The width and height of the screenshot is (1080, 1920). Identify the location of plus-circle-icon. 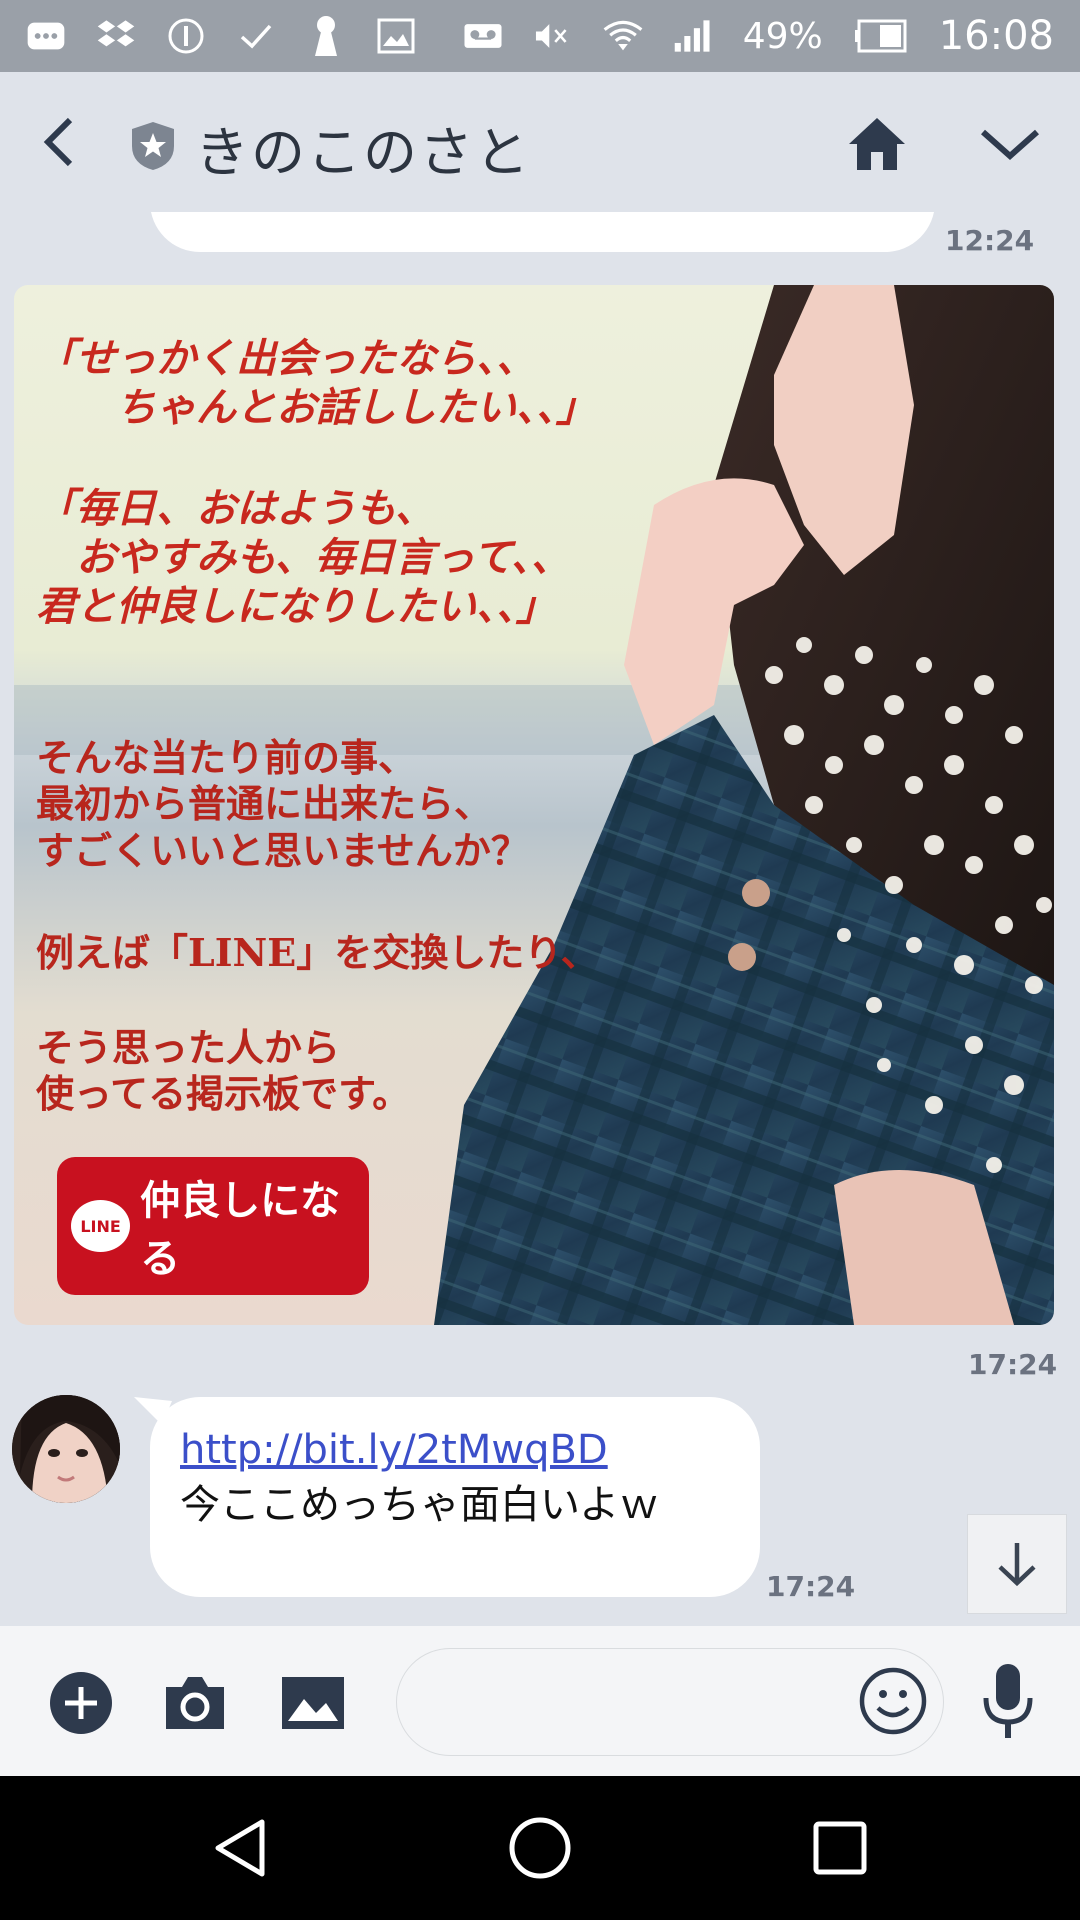
(81, 1703).